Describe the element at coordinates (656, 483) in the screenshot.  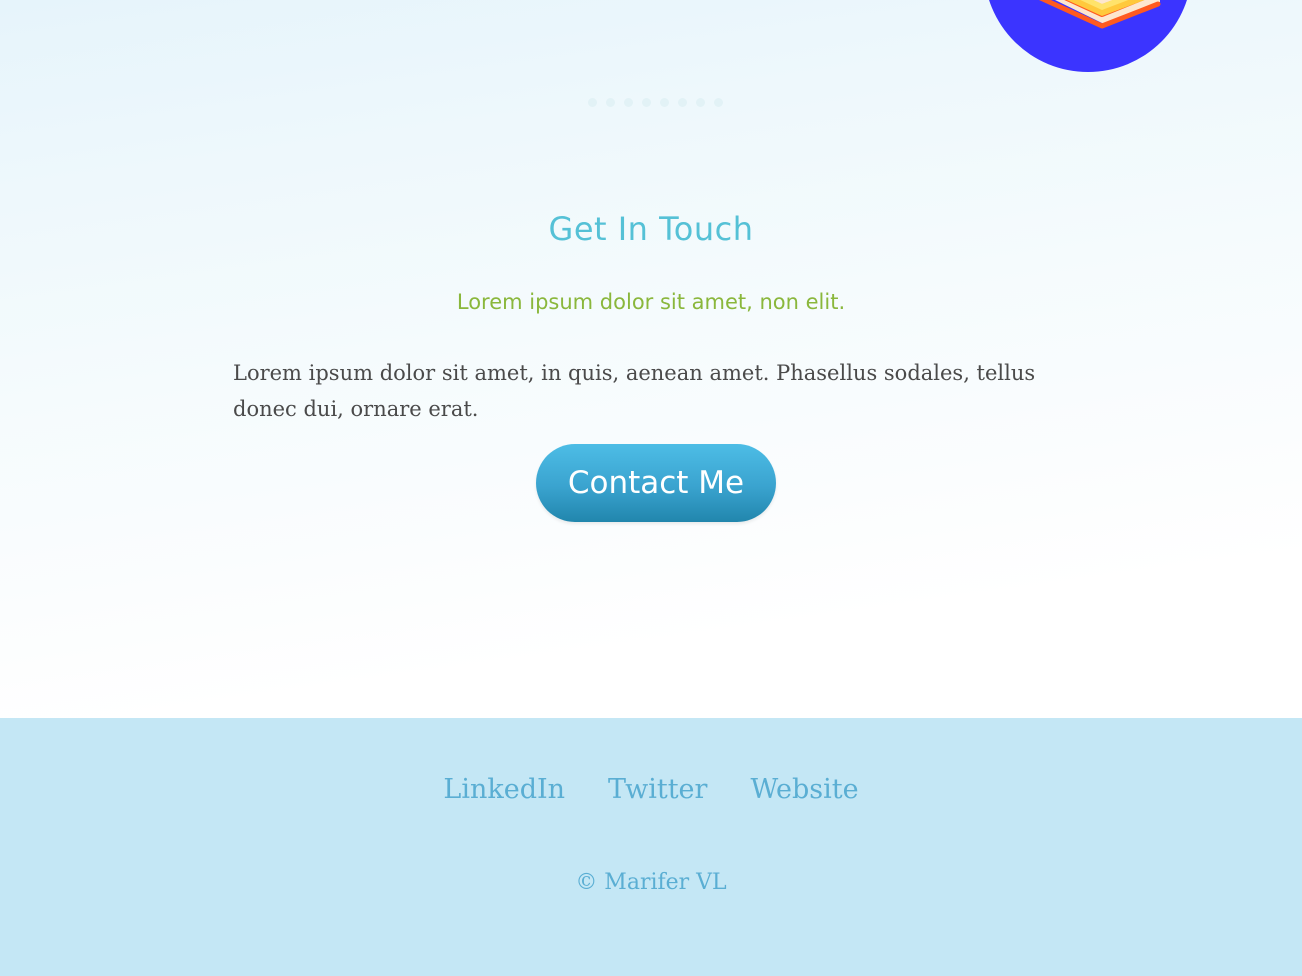
I see `contact-me-button: Contact Me` at that location.